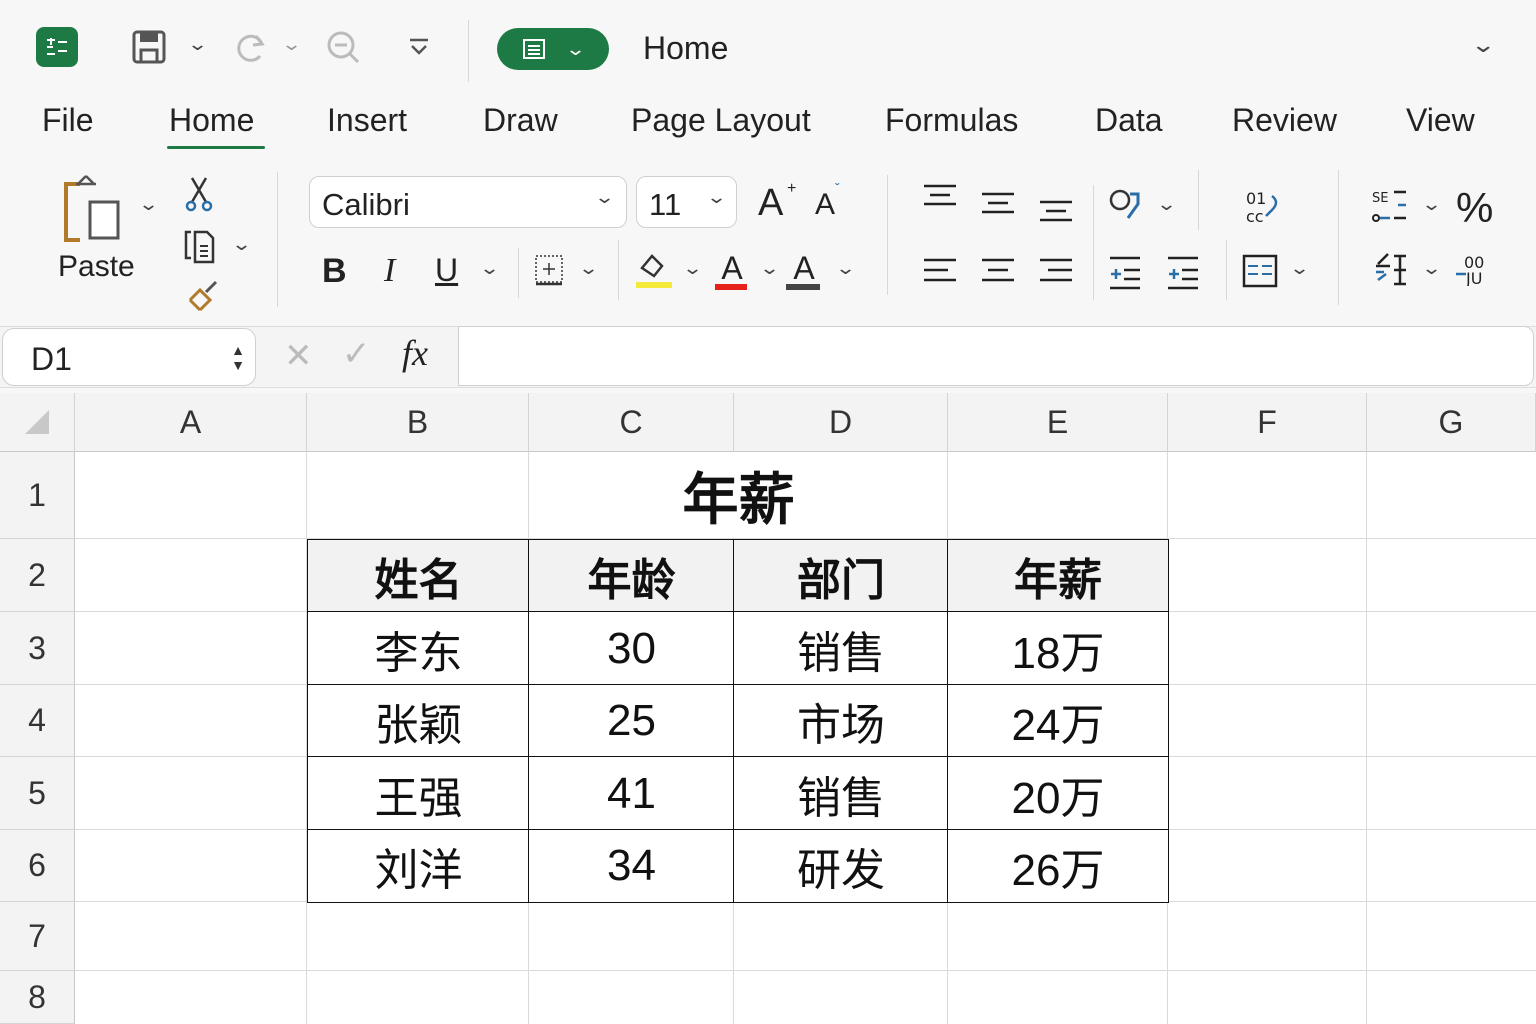 The height and width of the screenshot is (1024, 1536). What do you see at coordinates (418, 866) in the screenshot?
I see `table-cell: 刘洋` at bounding box center [418, 866].